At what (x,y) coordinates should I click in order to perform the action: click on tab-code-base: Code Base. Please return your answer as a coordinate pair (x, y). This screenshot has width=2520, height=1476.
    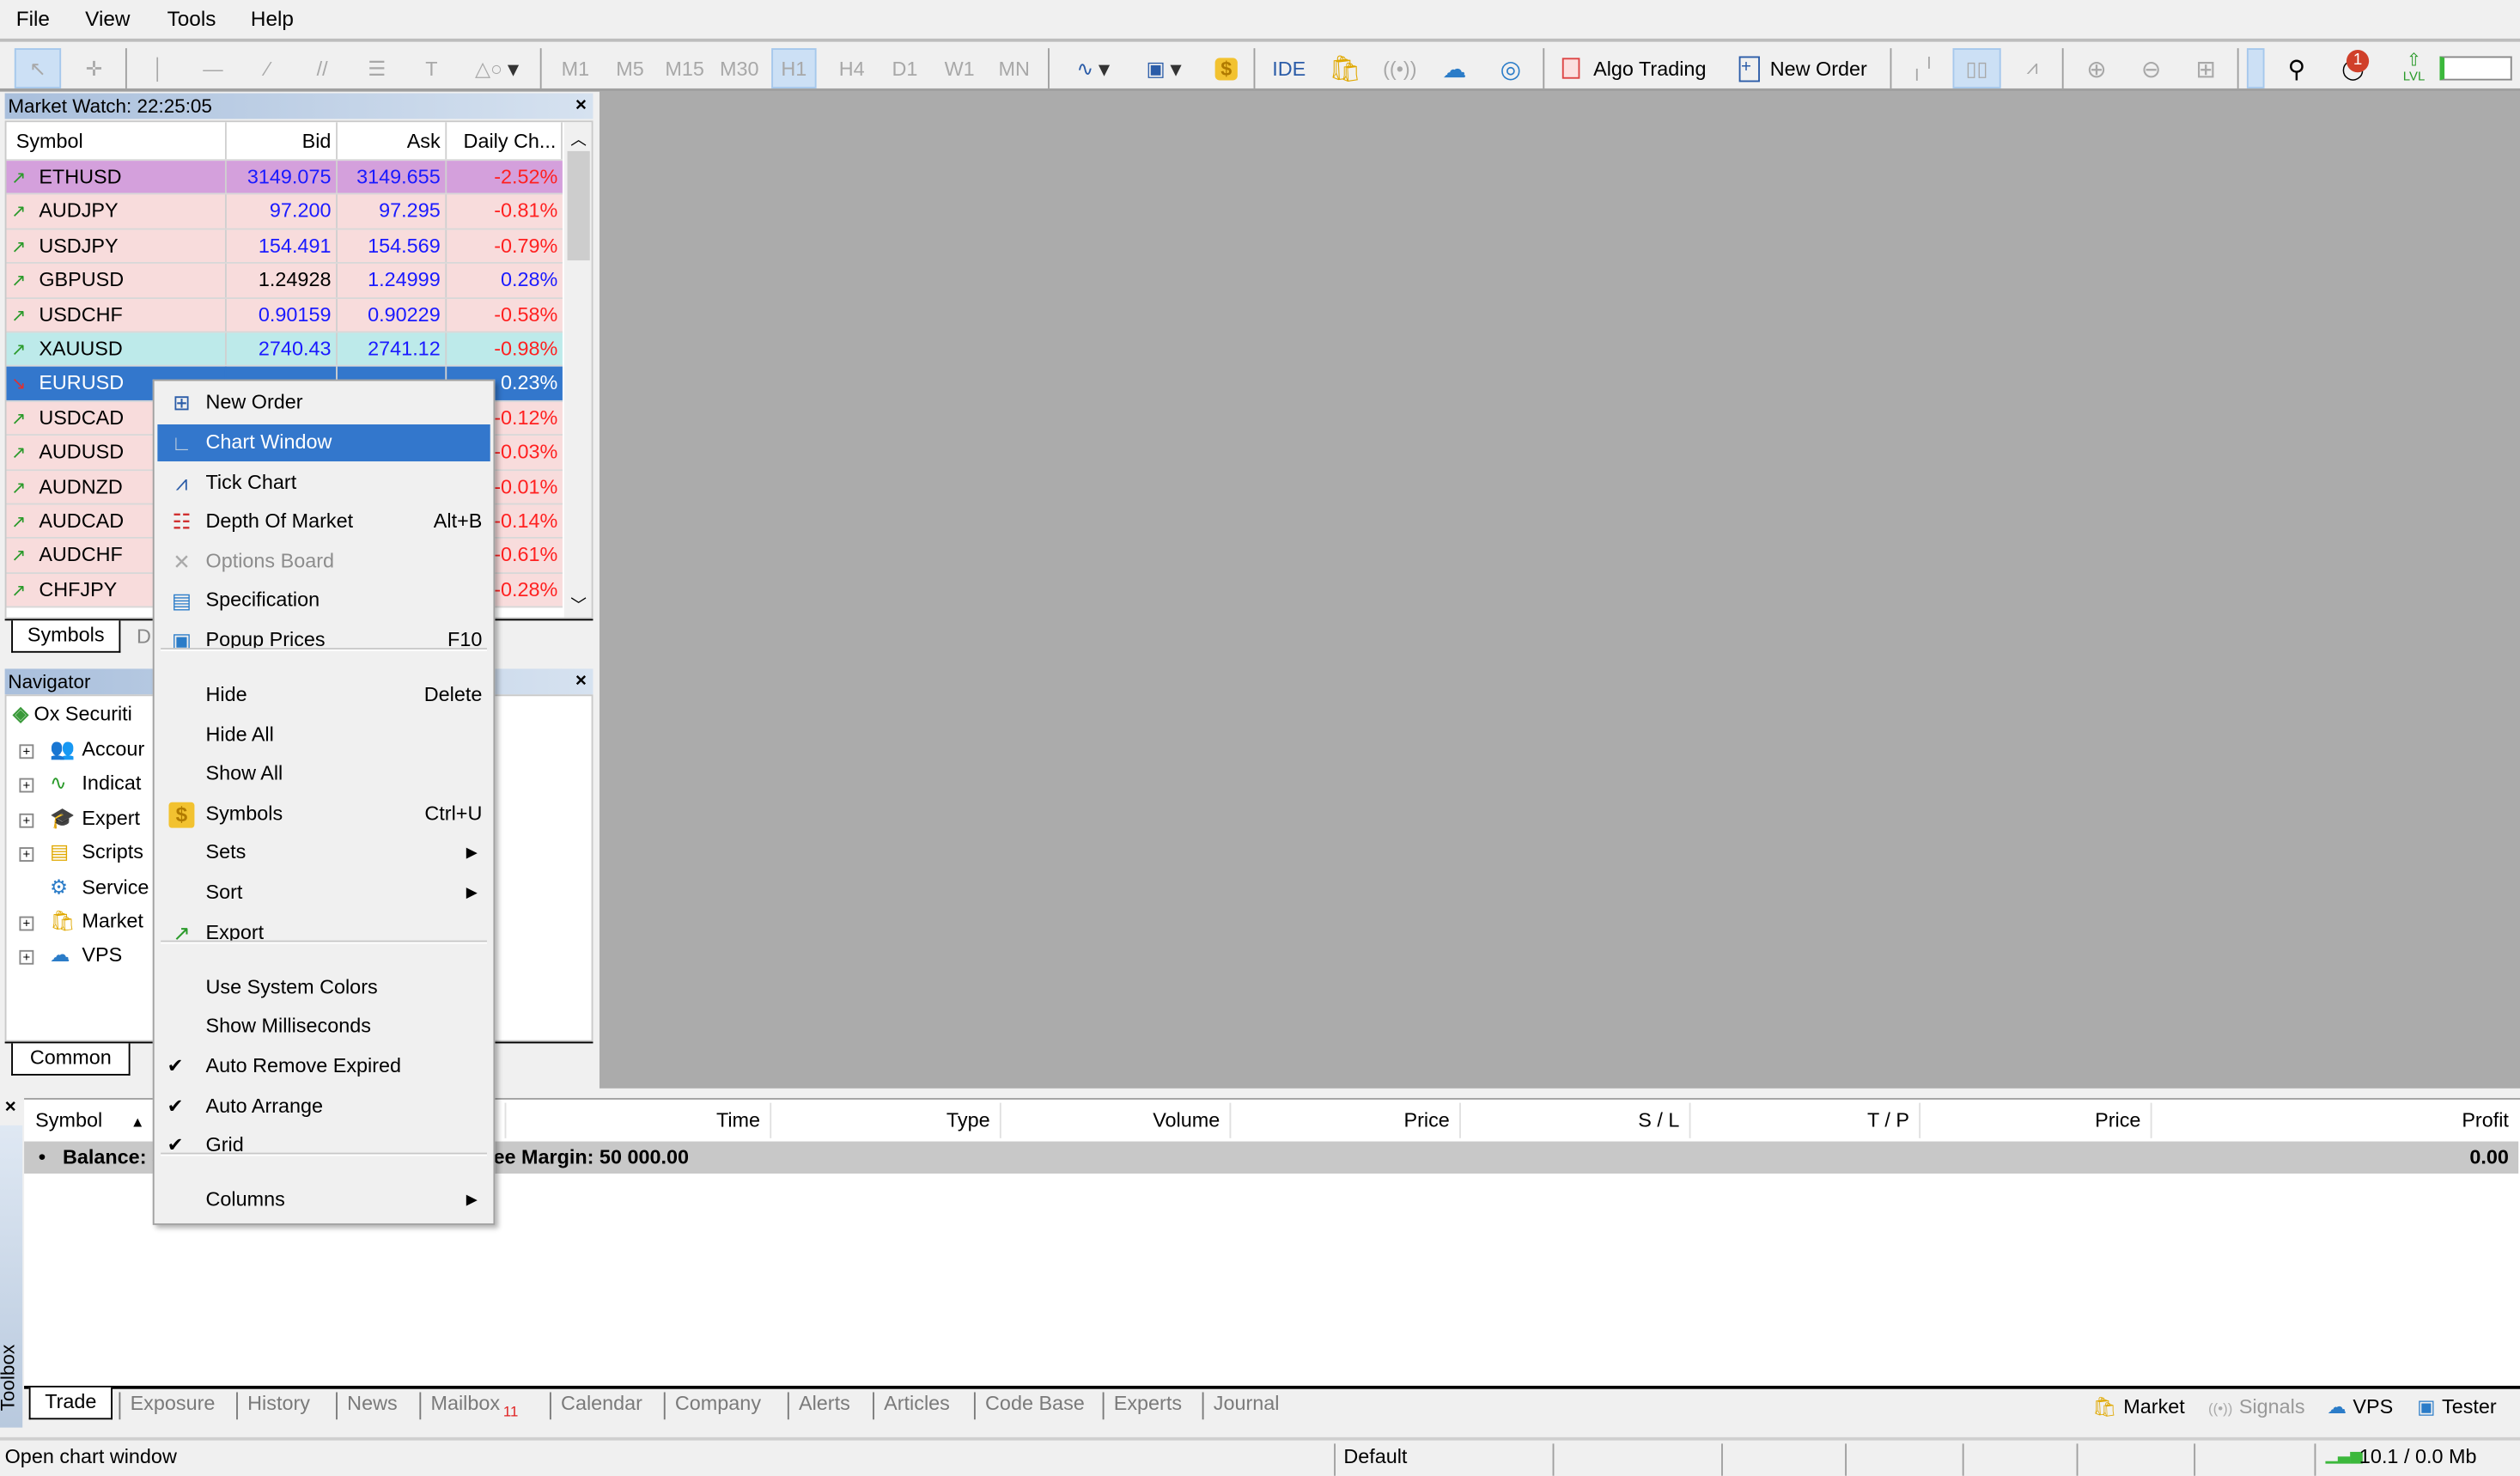
    Looking at the image, I should click on (1035, 1403).